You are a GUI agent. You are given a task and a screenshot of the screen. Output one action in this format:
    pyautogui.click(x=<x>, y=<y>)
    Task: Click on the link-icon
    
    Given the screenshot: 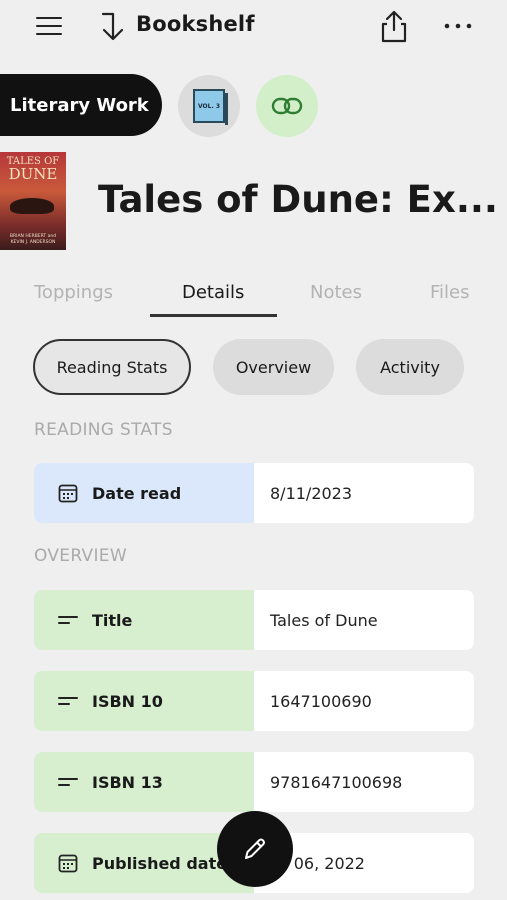 What is the action you would take?
    pyautogui.click(x=287, y=106)
    